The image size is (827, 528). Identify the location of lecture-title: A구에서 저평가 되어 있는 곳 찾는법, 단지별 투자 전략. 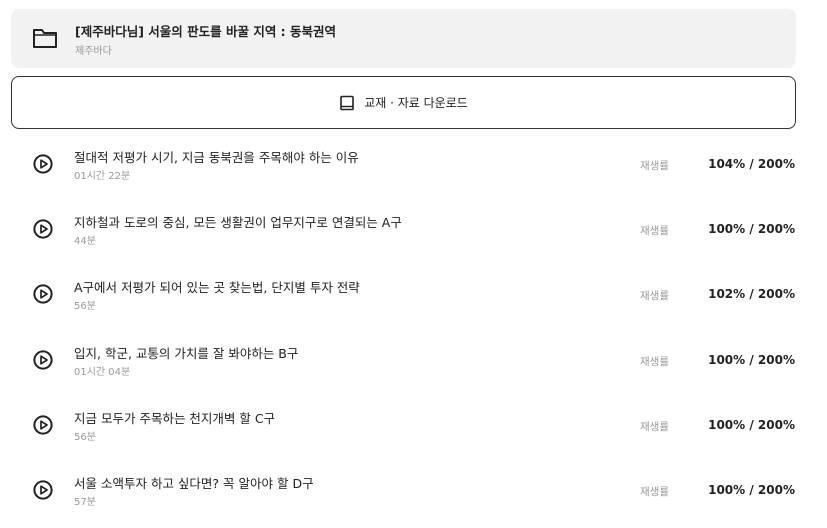
(217, 288).